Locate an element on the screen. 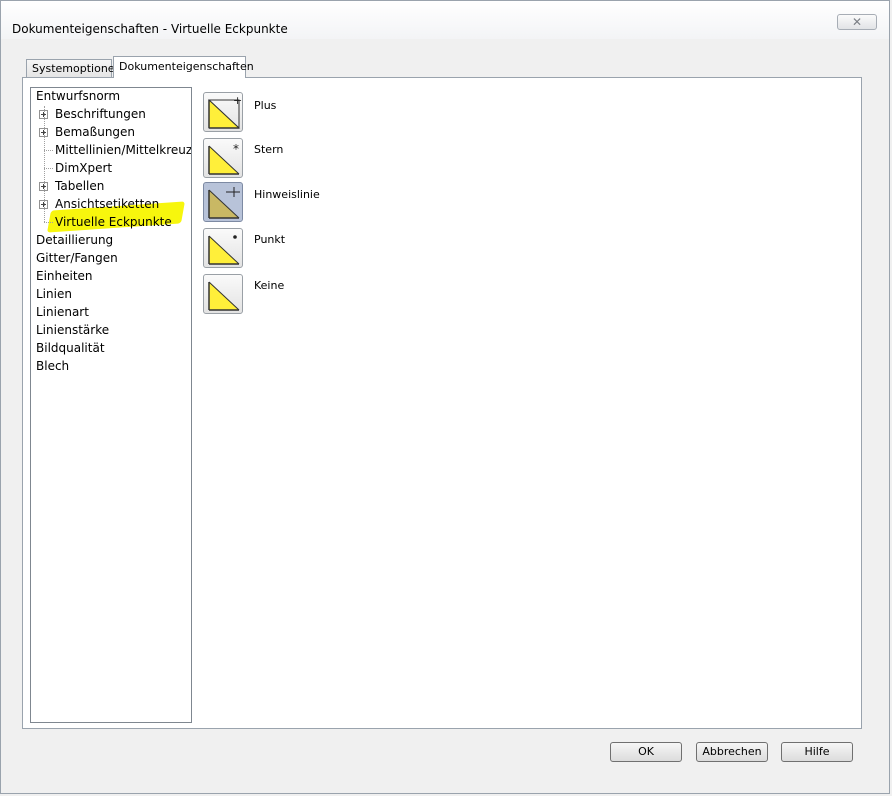 This screenshot has height=796, width=892. tree-item-beschriftungen: Beschriftungen is located at coordinates (111, 114).